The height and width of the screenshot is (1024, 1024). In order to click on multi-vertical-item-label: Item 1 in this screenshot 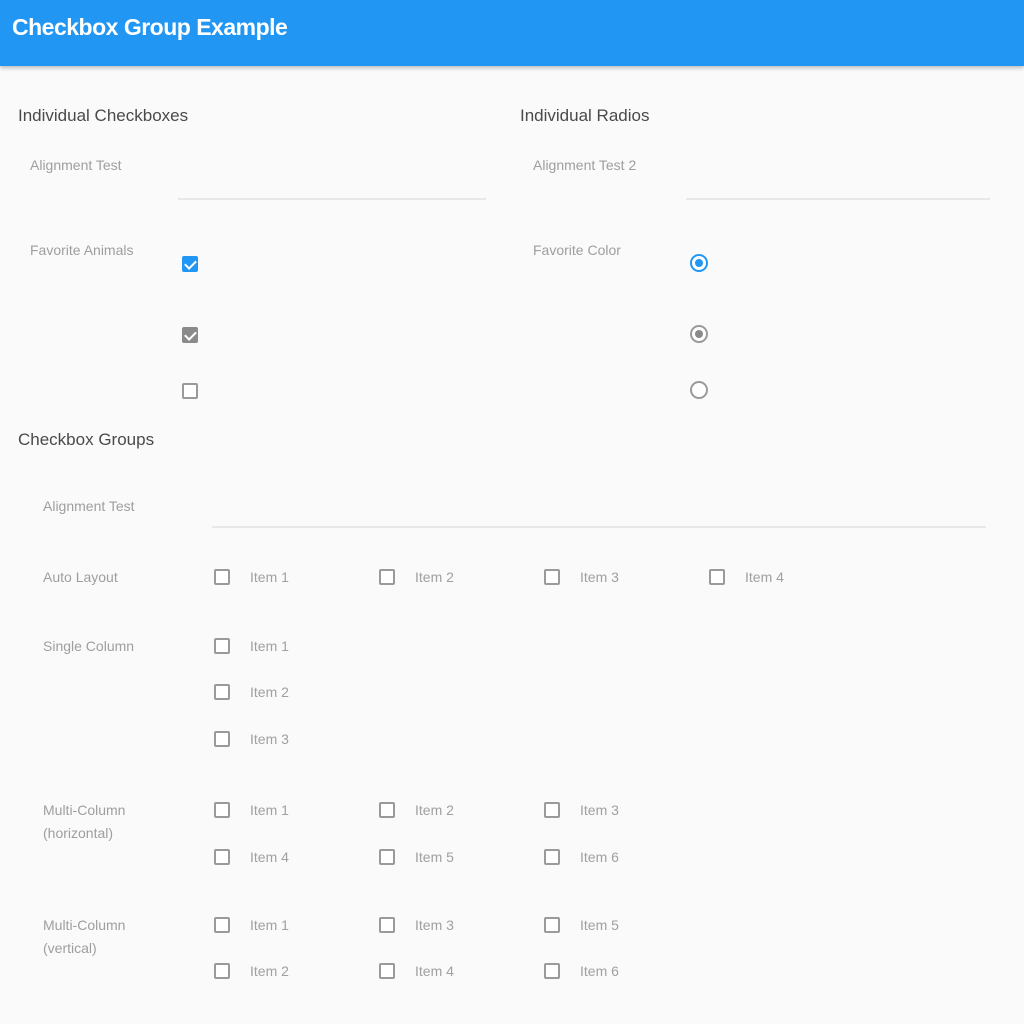, I will do `click(269, 925)`.